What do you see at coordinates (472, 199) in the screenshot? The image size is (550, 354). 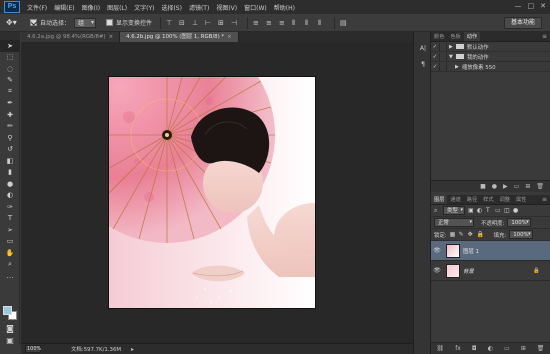 I see `tab-paths: 路径` at bounding box center [472, 199].